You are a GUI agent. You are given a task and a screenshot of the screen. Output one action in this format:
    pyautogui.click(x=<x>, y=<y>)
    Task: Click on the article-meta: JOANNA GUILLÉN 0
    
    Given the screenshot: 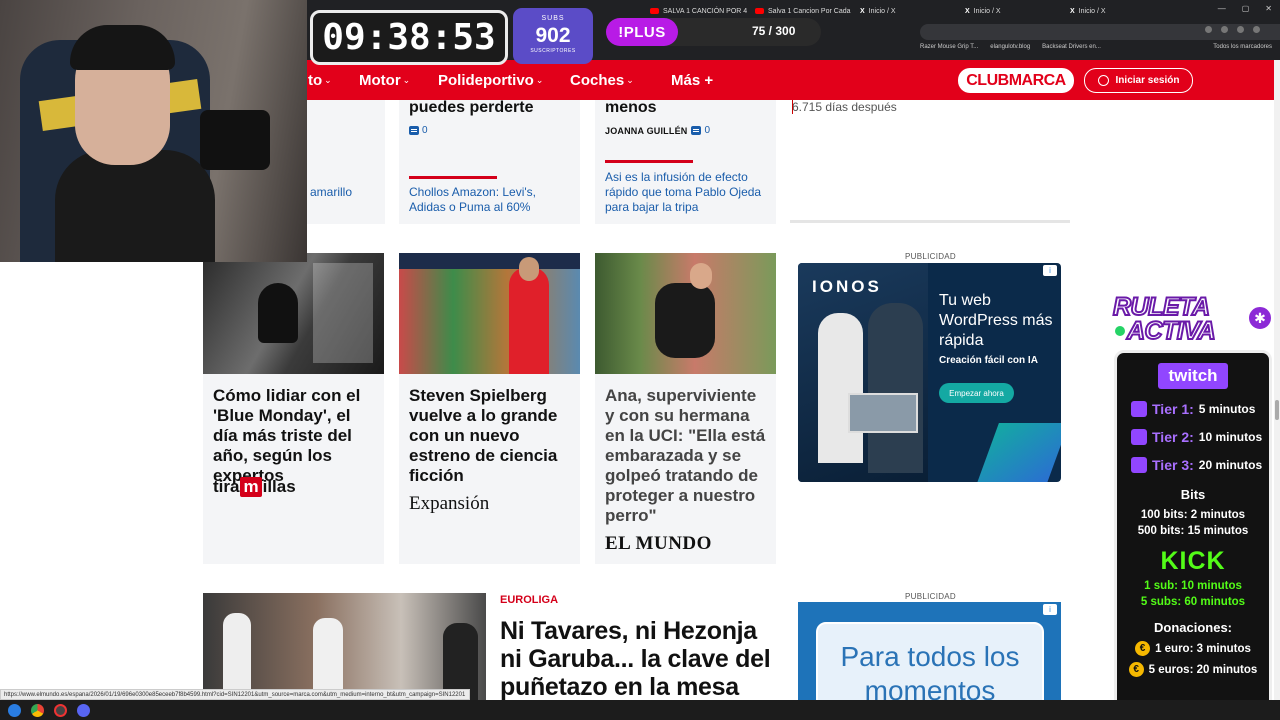 What is the action you would take?
    pyautogui.click(x=657, y=130)
    